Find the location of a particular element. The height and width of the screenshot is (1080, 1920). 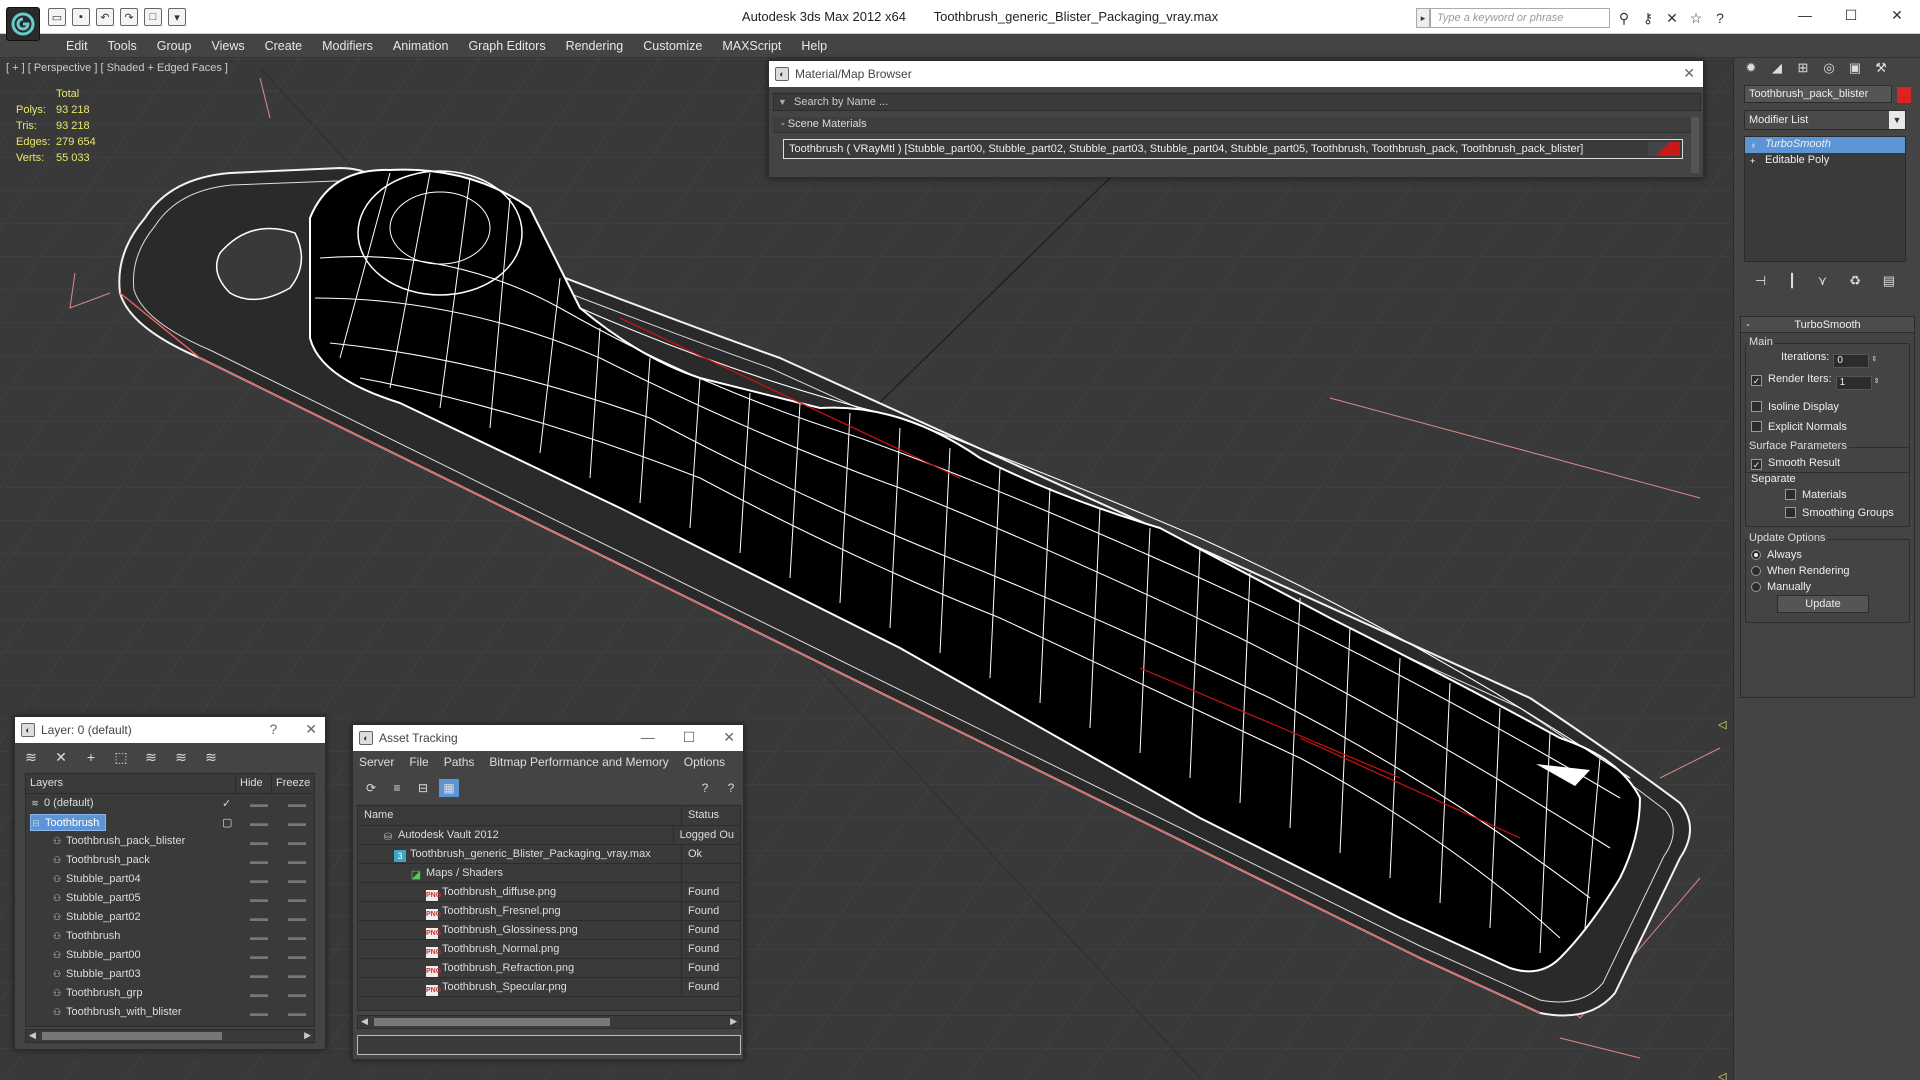

asset-horizontal-scrollbar: ◀ ▶ is located at coordinates (549, 1022).